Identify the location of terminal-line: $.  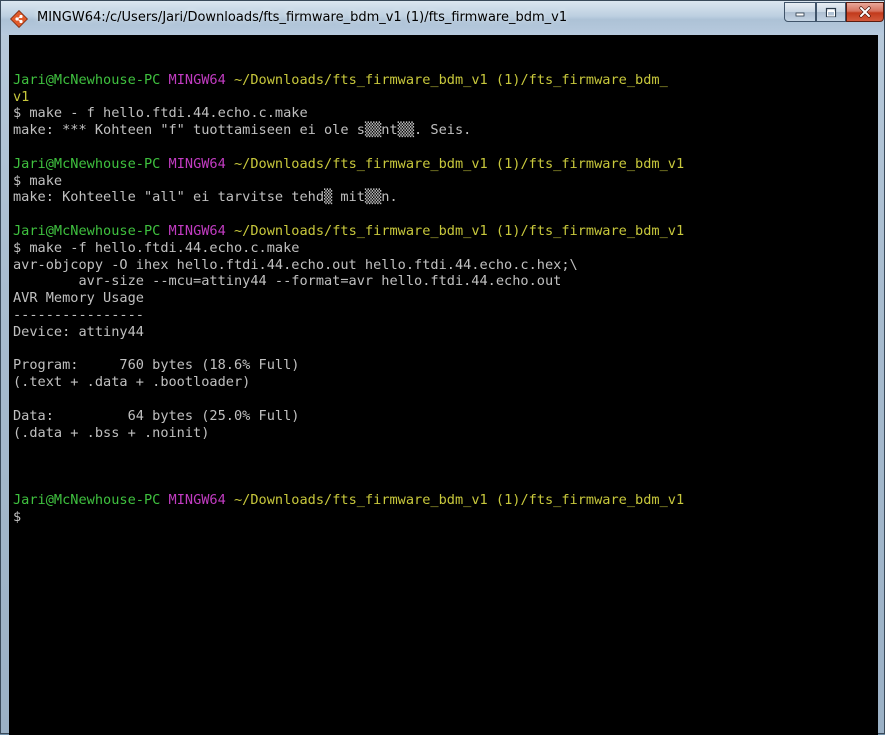
(348, 517).